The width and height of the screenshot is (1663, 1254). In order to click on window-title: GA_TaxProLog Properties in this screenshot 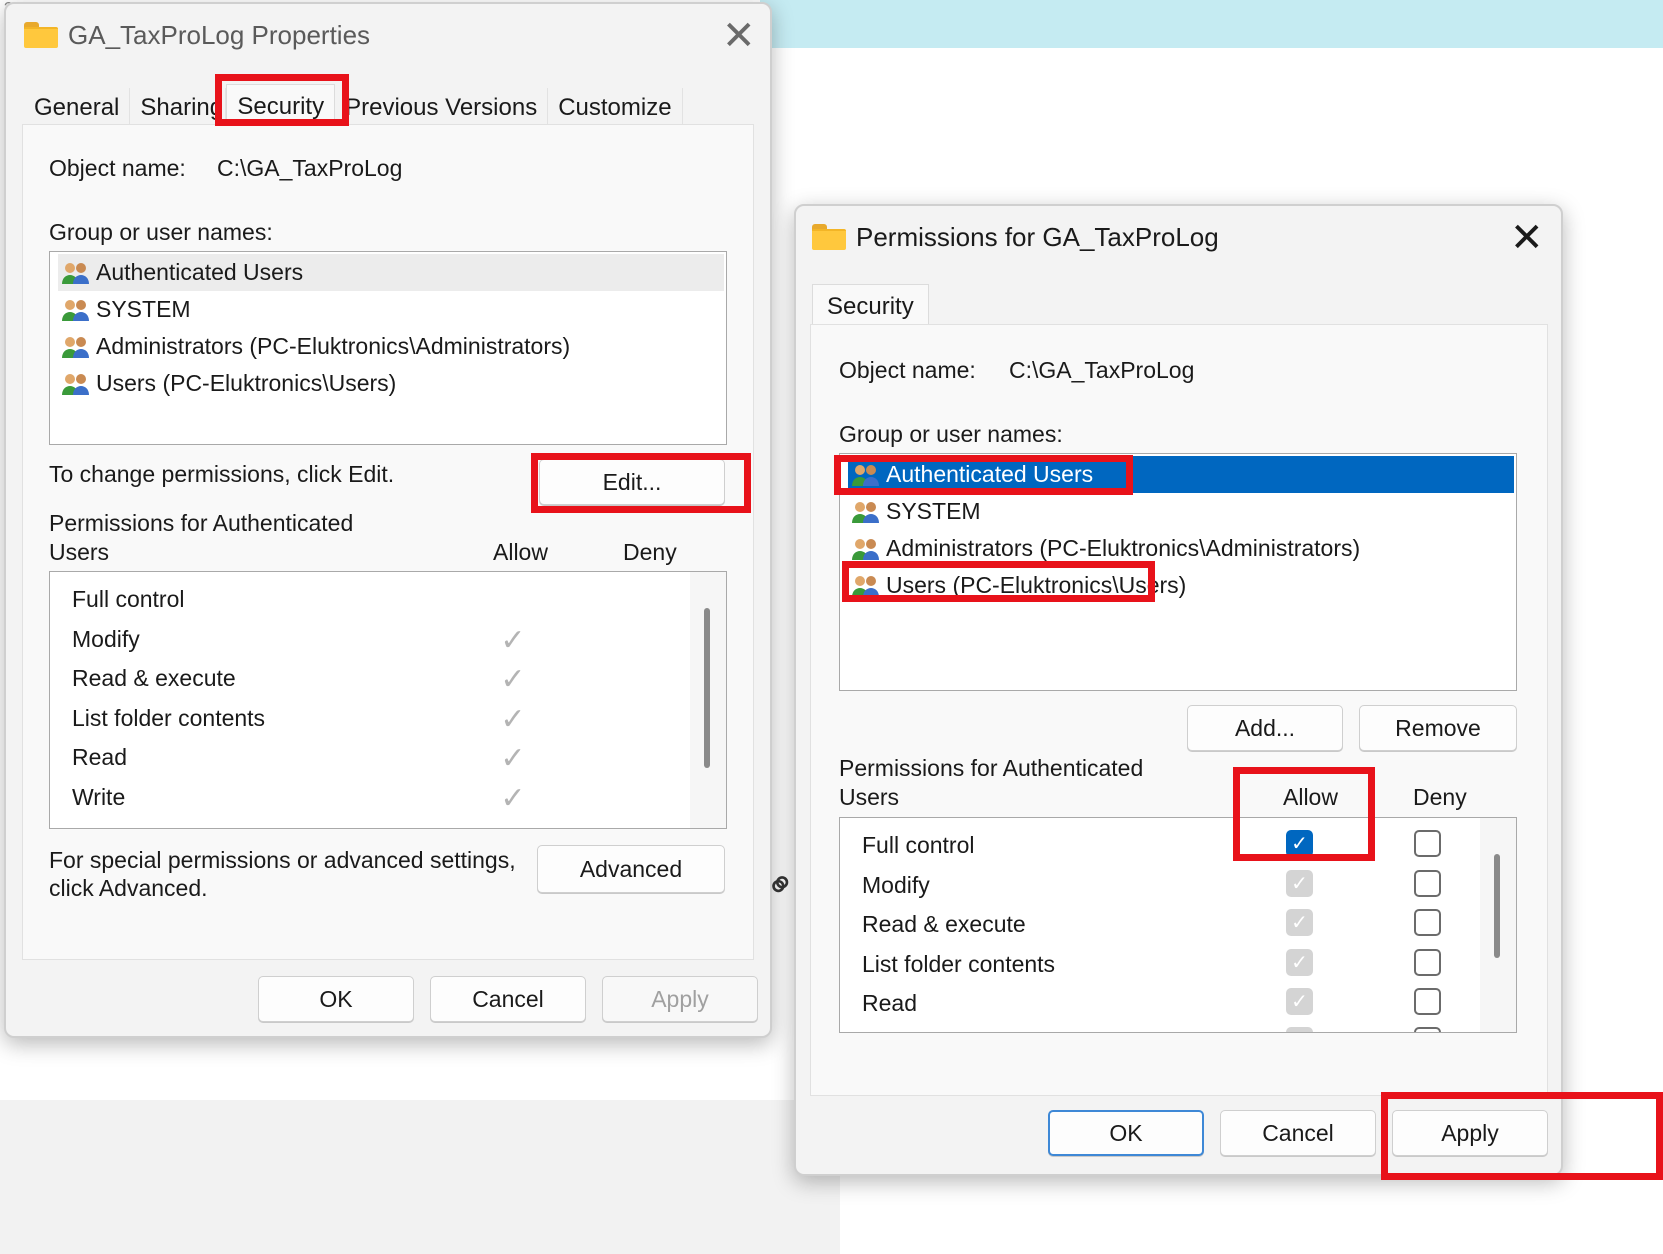, I will do `click(219, 35)`.